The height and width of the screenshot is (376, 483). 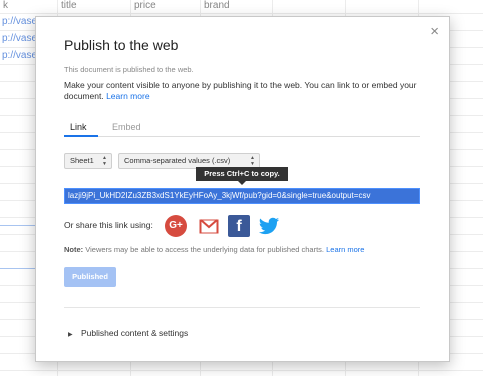 I want to click on share-label: Or share this link using:, so click(x=108, y=225).